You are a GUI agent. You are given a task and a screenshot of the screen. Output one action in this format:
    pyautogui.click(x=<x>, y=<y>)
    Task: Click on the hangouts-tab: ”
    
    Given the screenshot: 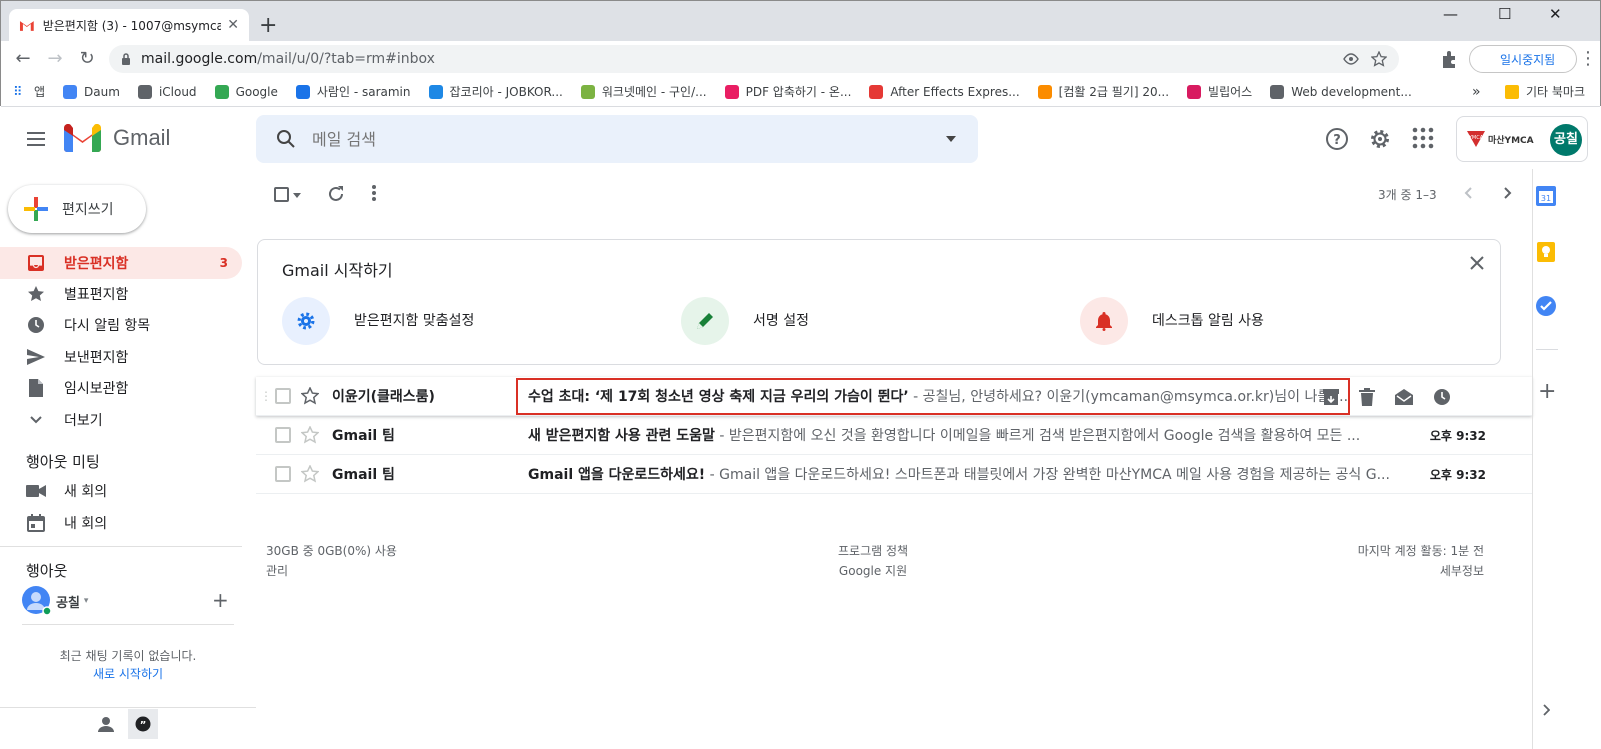 What is the action you would take?
    pyautogui.click(x=143, y=724)
    